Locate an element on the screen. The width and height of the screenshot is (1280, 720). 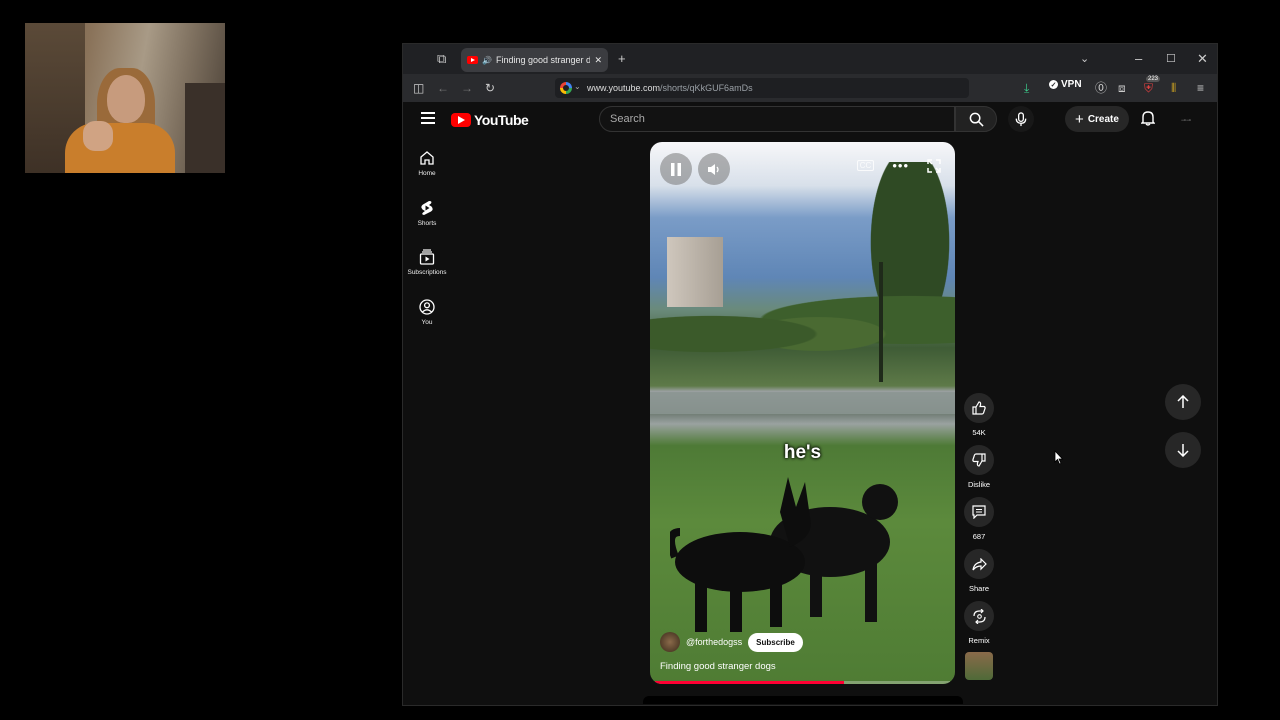
video-caption: he's is located at coordinates (802, 452).